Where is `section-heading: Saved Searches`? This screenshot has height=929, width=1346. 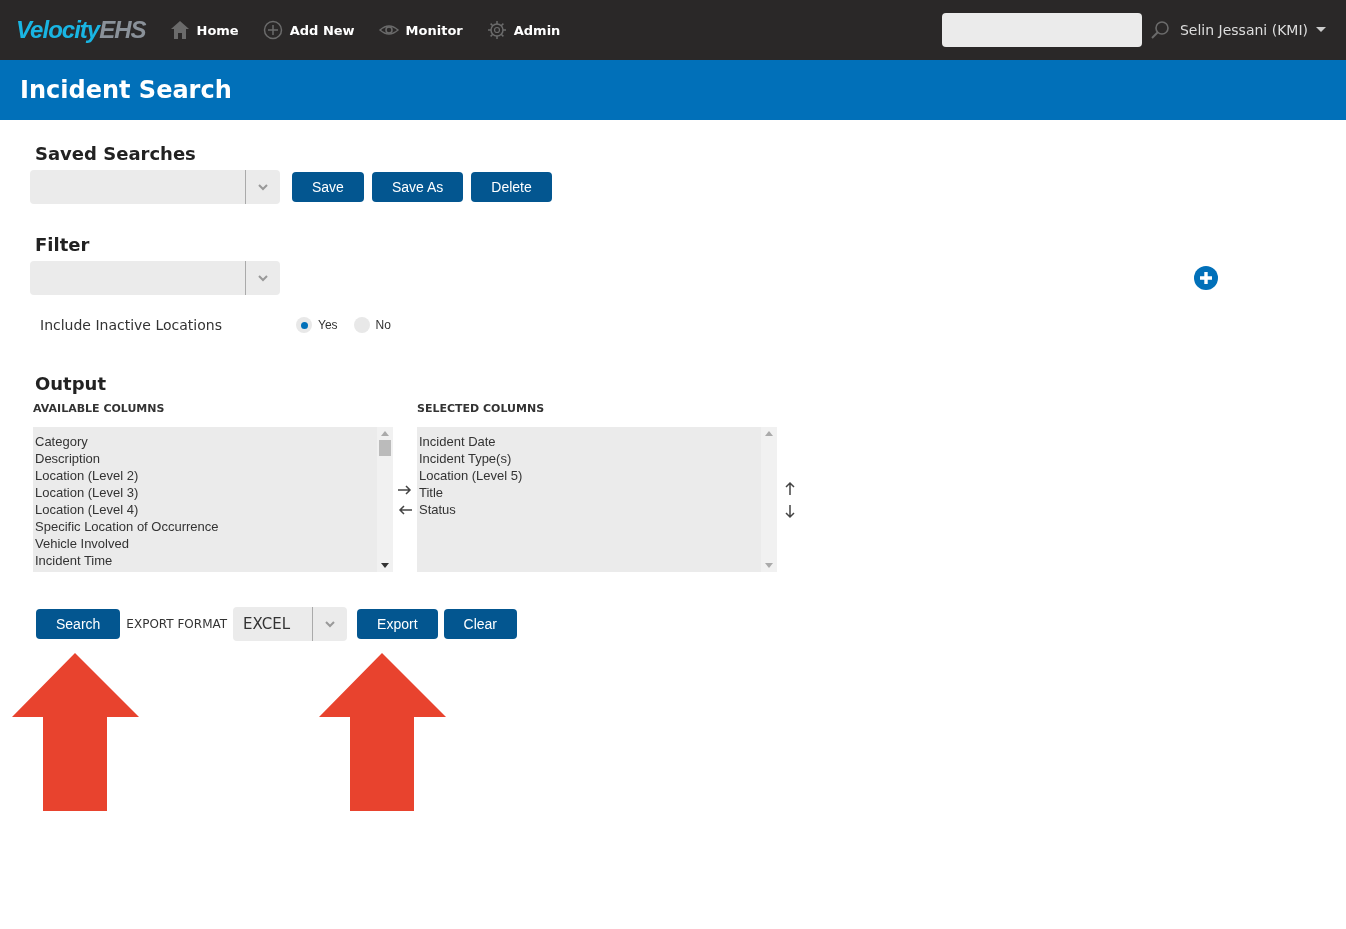
section-heading: Saved Searches is located at coordinates (115, 153).